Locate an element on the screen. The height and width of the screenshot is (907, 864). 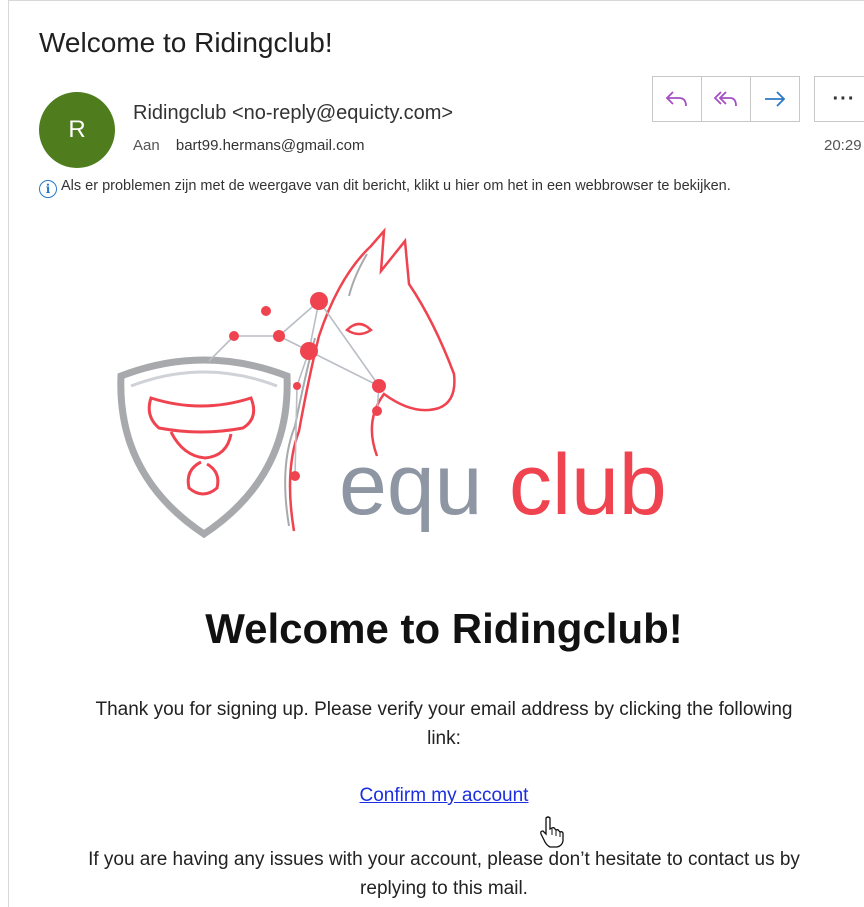
sender-name: Ridingclub <no-reply@equicty.com> is located at coordinates (293, 113).